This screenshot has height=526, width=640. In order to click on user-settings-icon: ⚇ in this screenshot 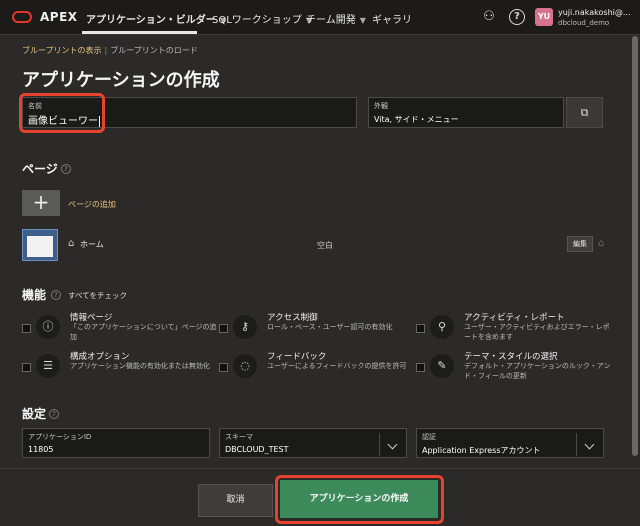, I will do `click(489, 17)`.